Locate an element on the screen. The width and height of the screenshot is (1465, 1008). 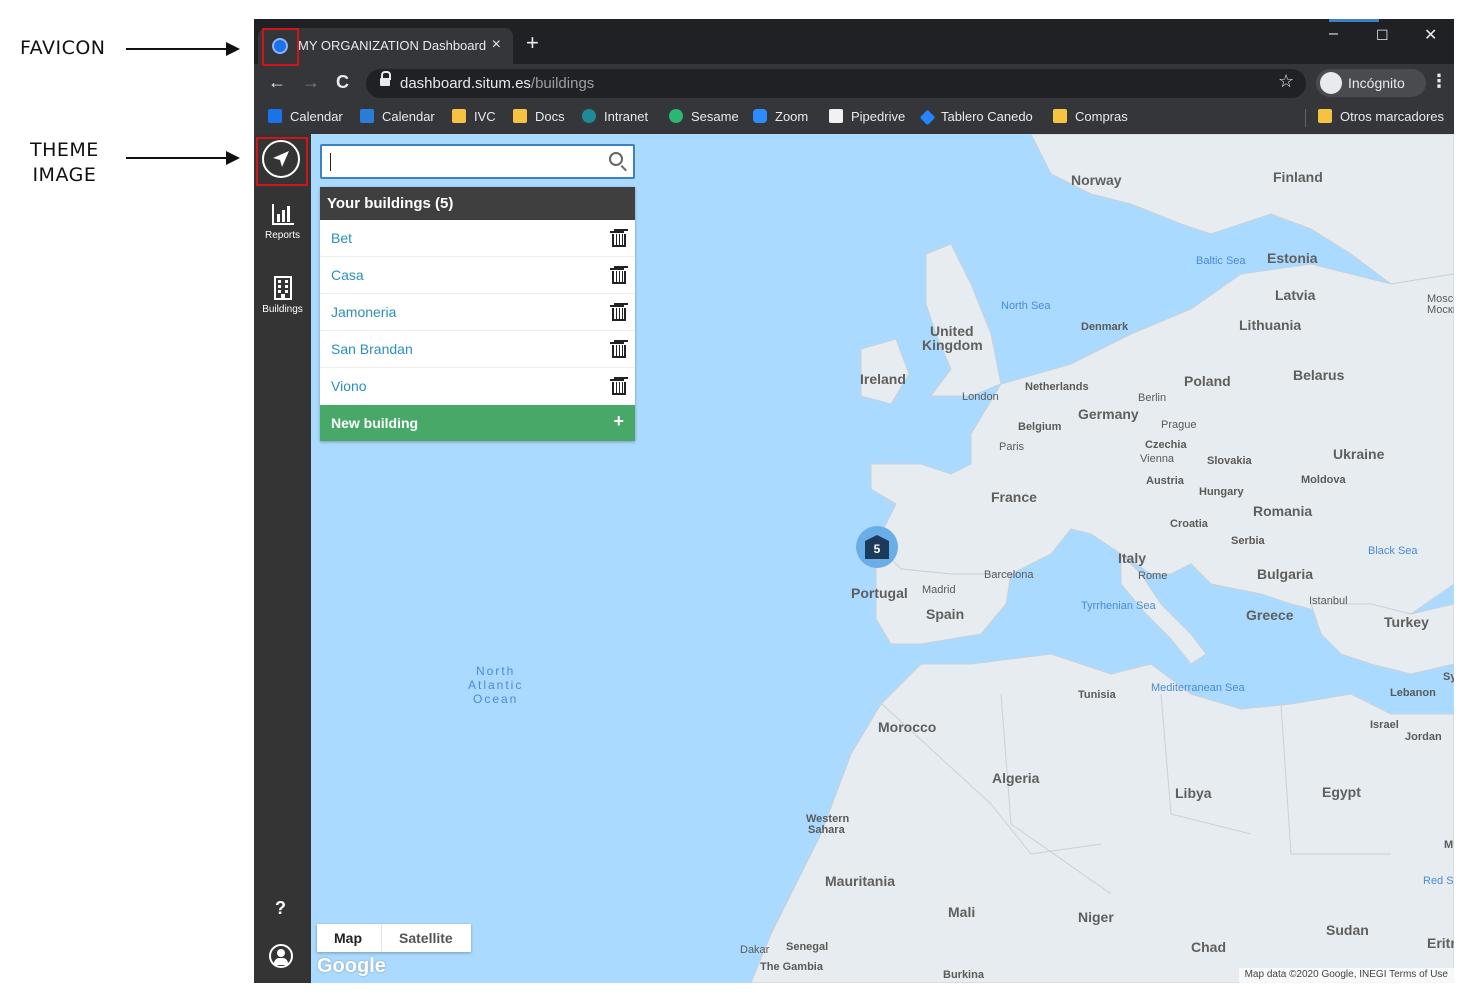
map-label: Rome is located at coordinates (1153, 576).